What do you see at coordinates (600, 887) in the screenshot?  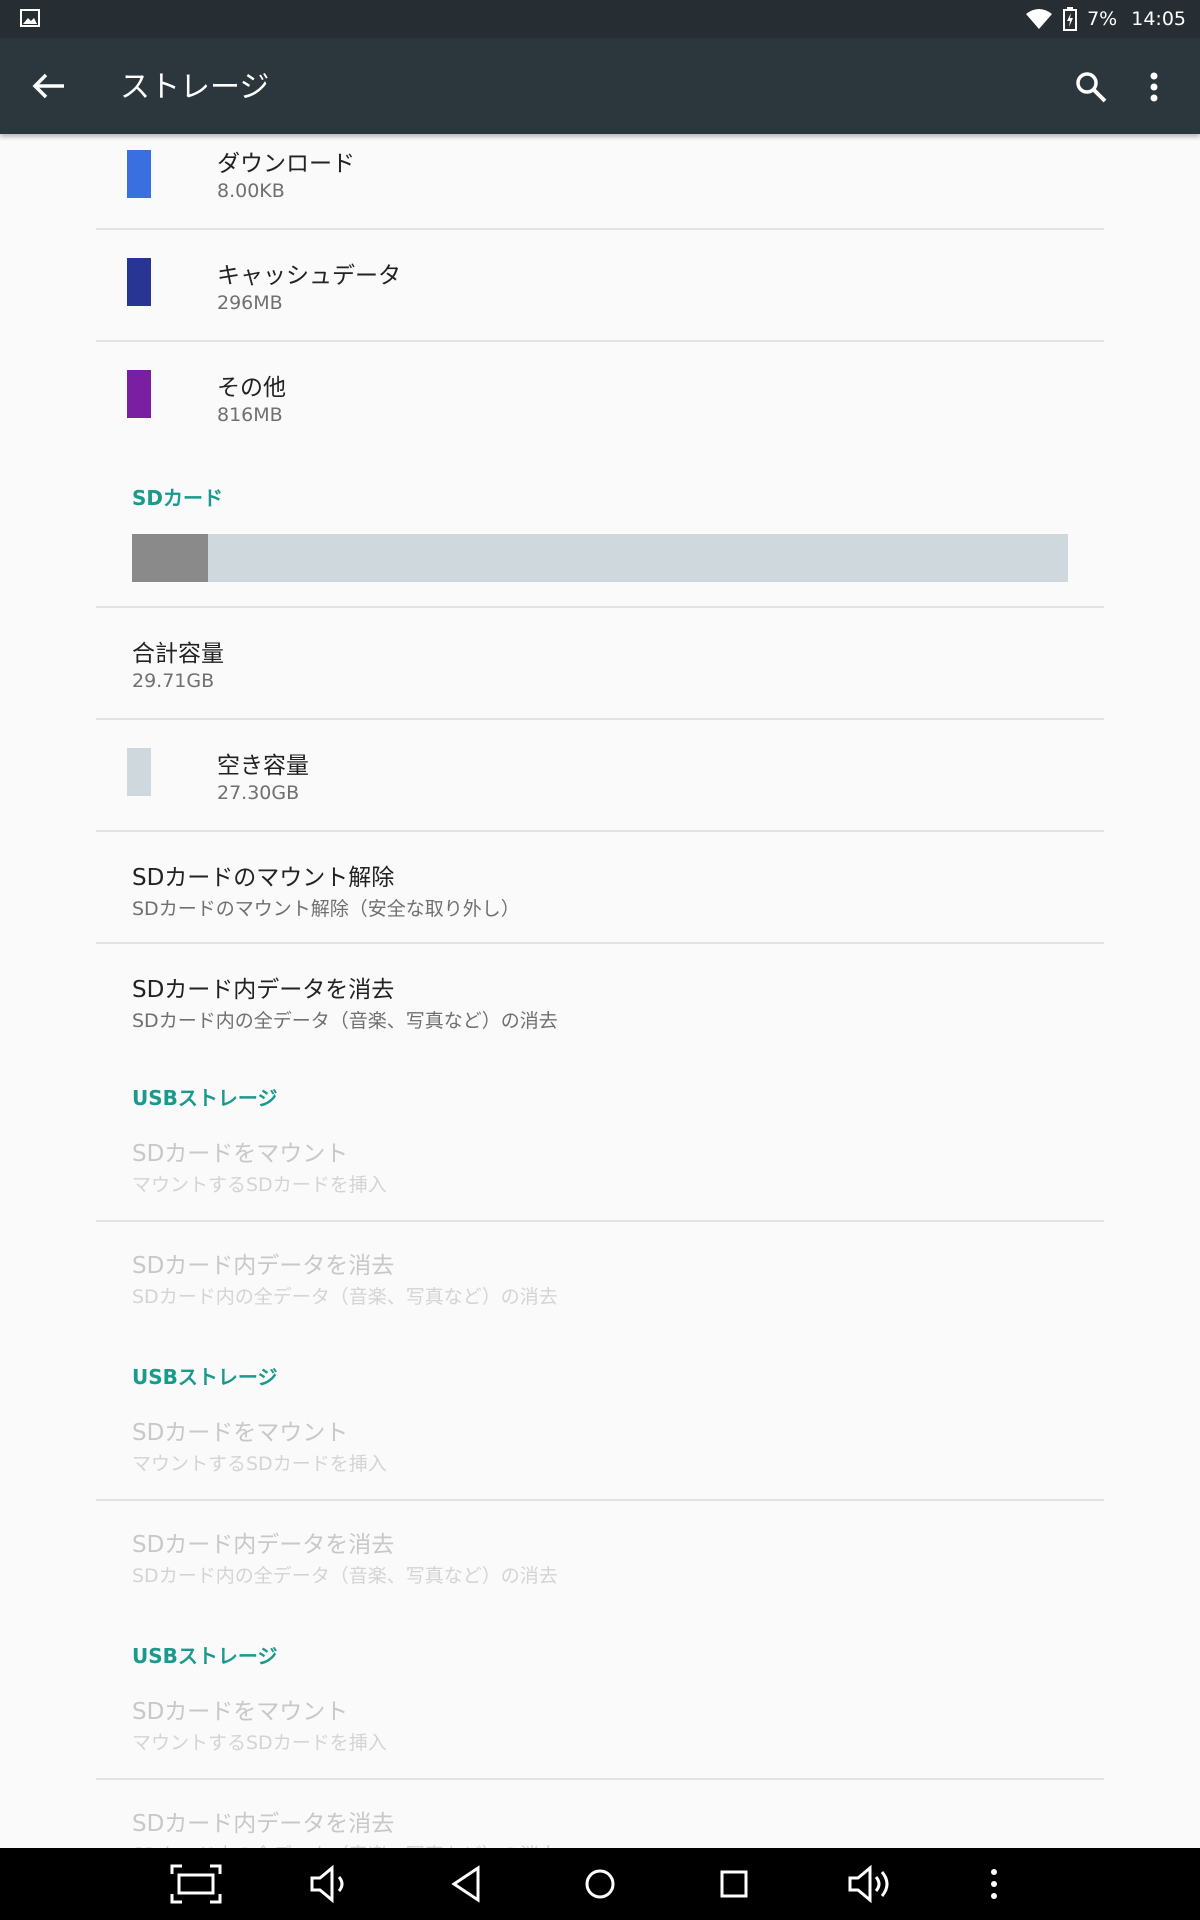 I see `unmount-sd-card-button: SDカードのマウント解除 SDカードのマウント解除（安全な取り外し）` at bounding box center [600, 887].